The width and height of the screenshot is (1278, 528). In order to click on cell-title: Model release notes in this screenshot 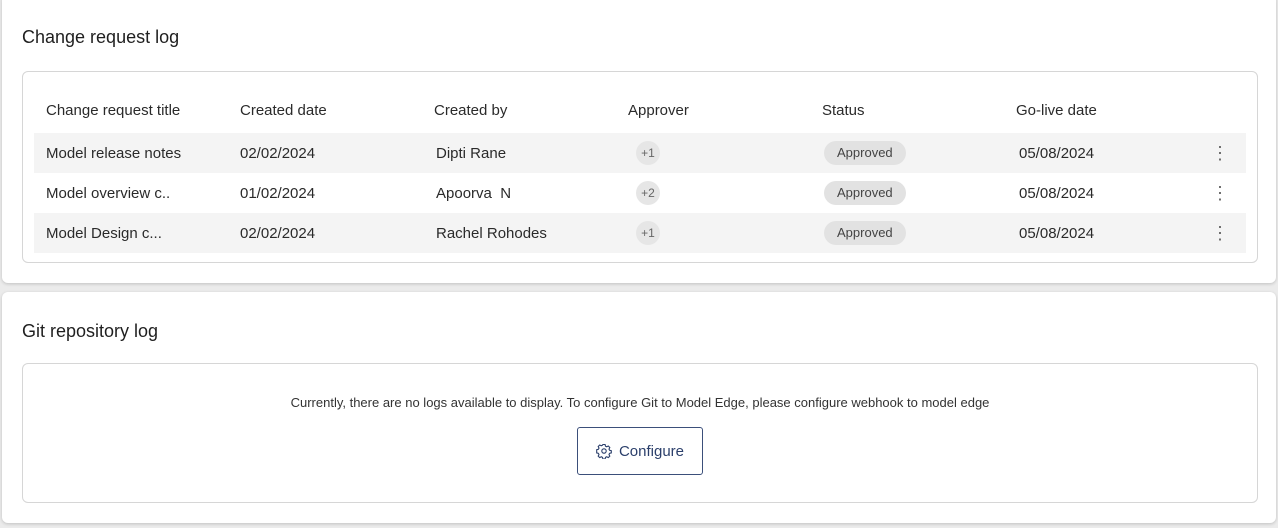, I will do `click(131, 153)`.